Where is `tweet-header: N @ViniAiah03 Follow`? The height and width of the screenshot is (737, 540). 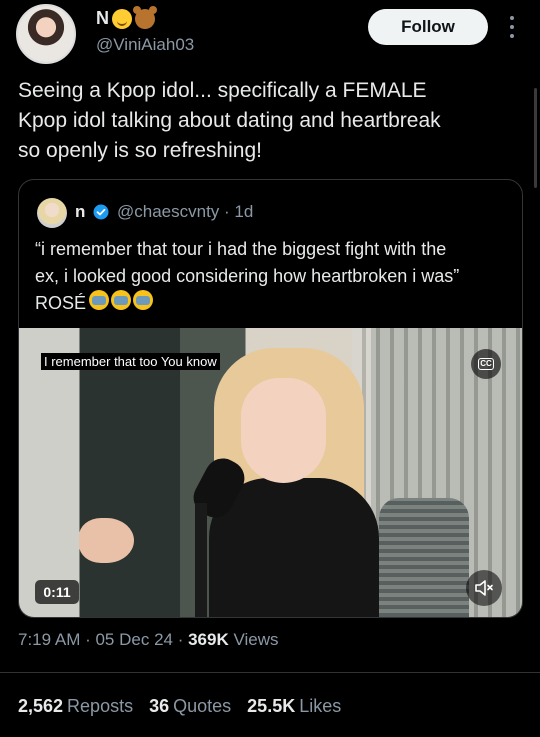
tweet-header: N @ViniAiah03 Follow is located at coordinates (270, 35).